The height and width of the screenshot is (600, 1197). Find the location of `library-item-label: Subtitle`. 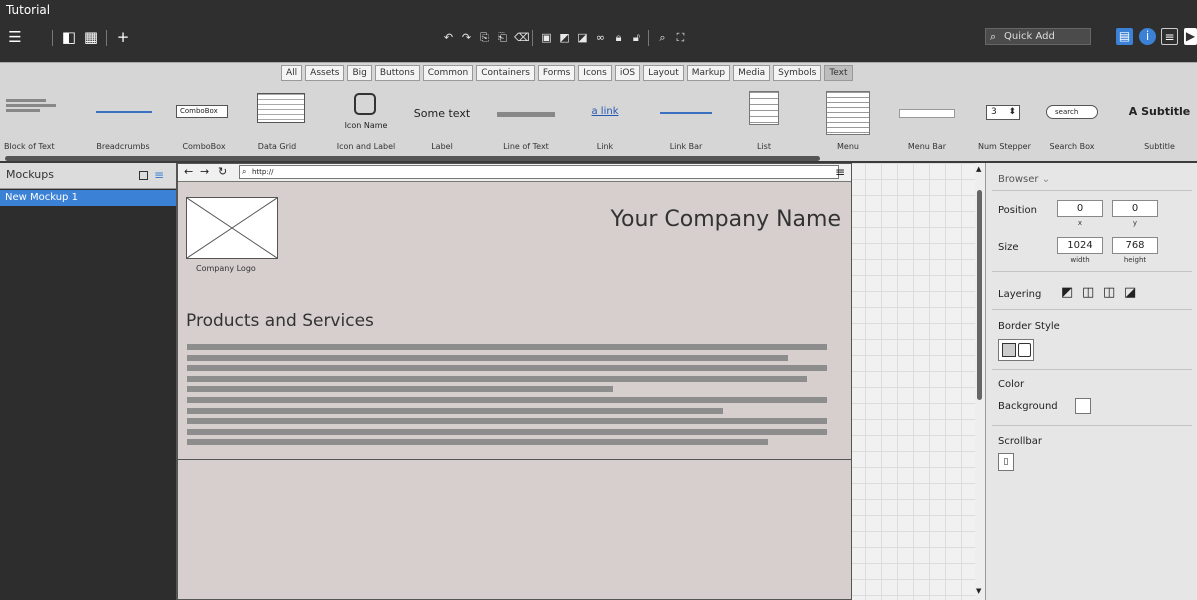

library-item-label: Subtitle is located at coordinates (1159, 146).